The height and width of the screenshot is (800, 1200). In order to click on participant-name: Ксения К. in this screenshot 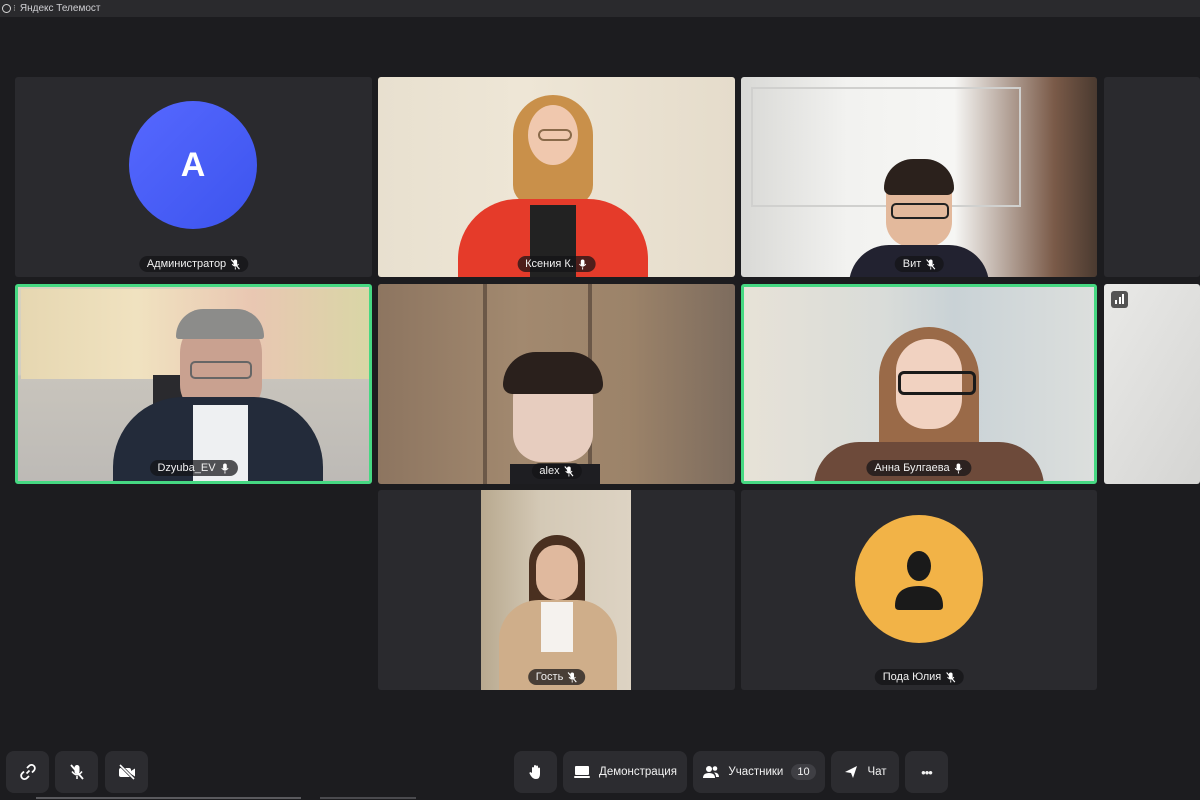, I will do `click(549, 264)`.